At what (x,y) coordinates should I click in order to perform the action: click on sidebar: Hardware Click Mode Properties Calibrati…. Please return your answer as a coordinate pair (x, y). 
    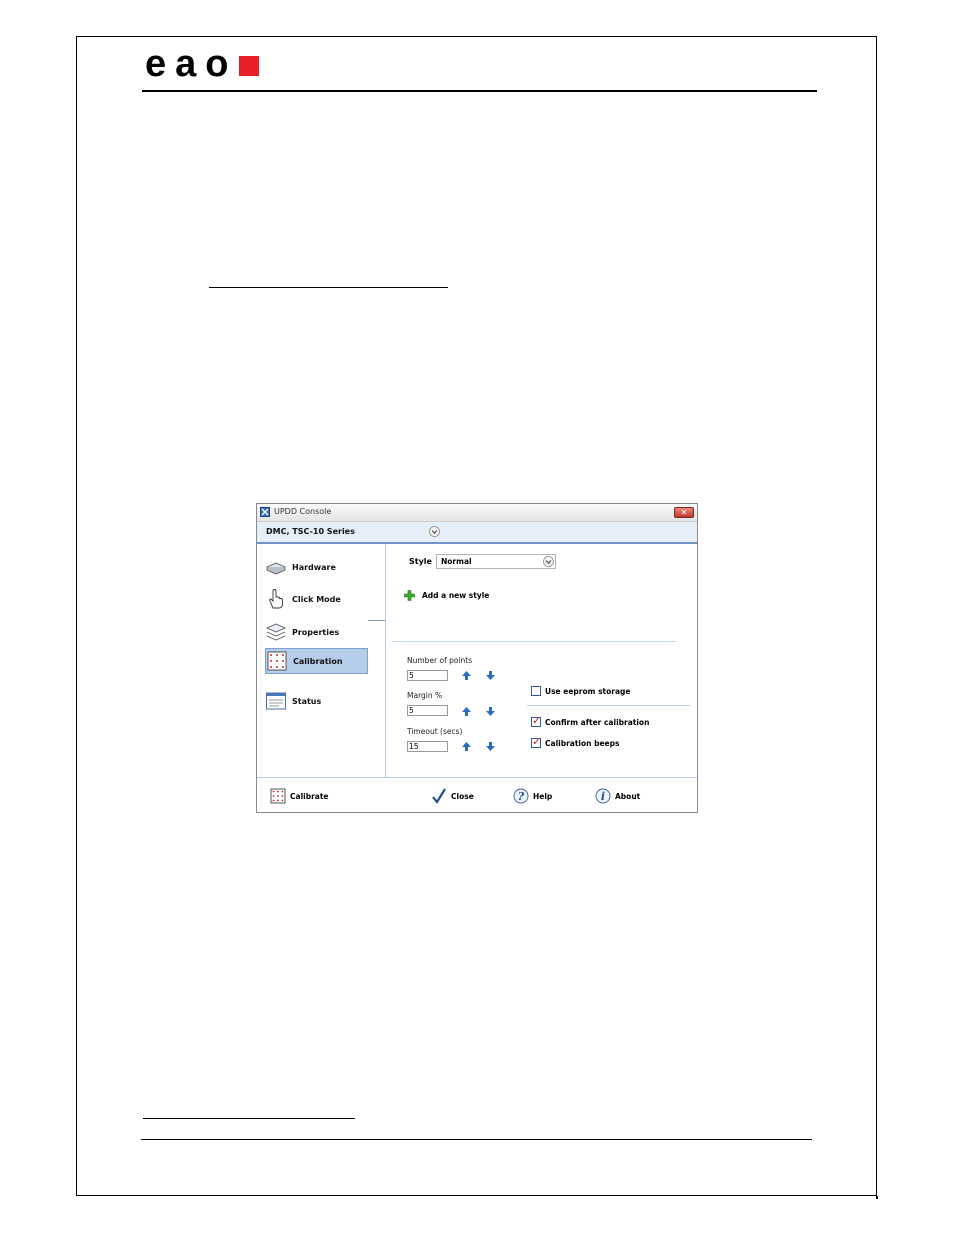
    Looking at the image, I should click on (321, 660).